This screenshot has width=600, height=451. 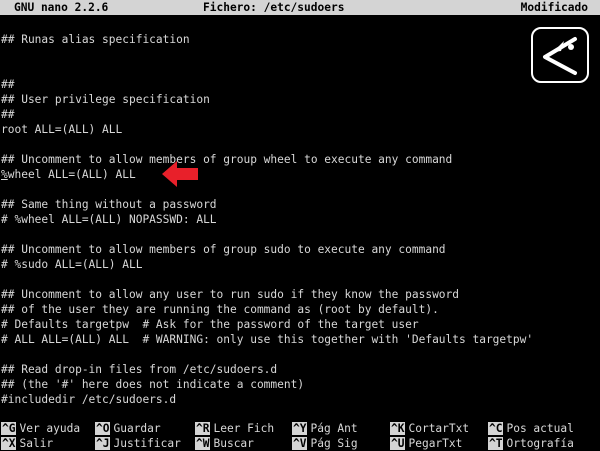 What do you see at coordinates (61, 129) in the screenshot?
I see `editor-line: root ALL=(ALL) ALL` at bounding box center [61, 129].